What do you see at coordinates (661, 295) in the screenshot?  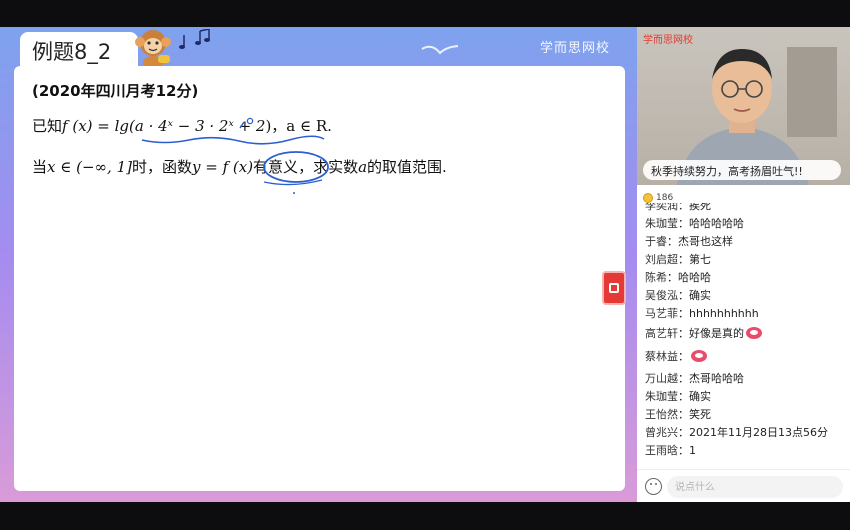 I see `chat-username: 吴俊泓` at bounding box center [661, 295].